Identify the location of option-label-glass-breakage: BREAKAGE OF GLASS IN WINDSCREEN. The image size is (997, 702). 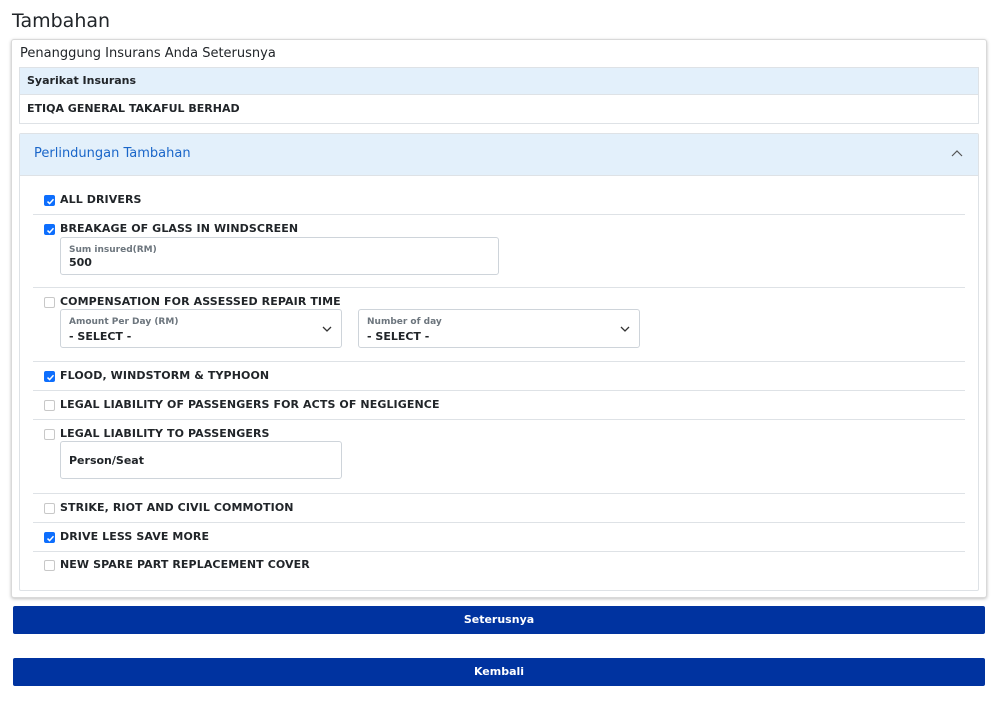
(179, 228).